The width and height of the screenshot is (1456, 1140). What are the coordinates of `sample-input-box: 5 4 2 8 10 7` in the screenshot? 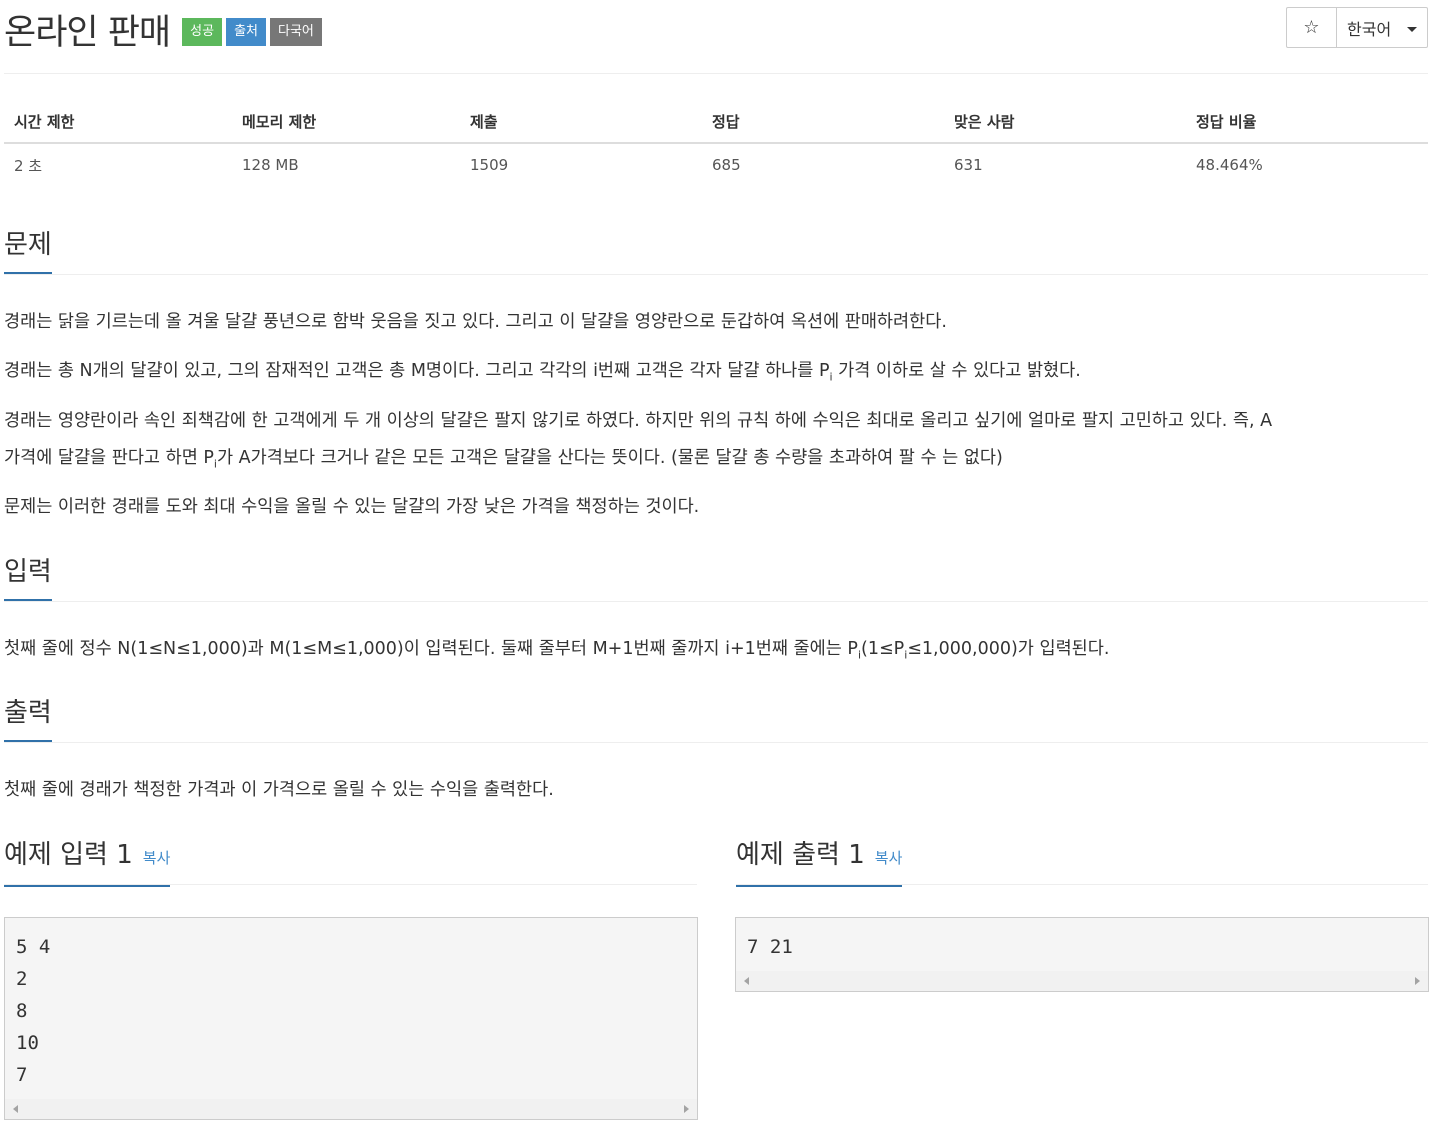 It's located at (351, 1018).